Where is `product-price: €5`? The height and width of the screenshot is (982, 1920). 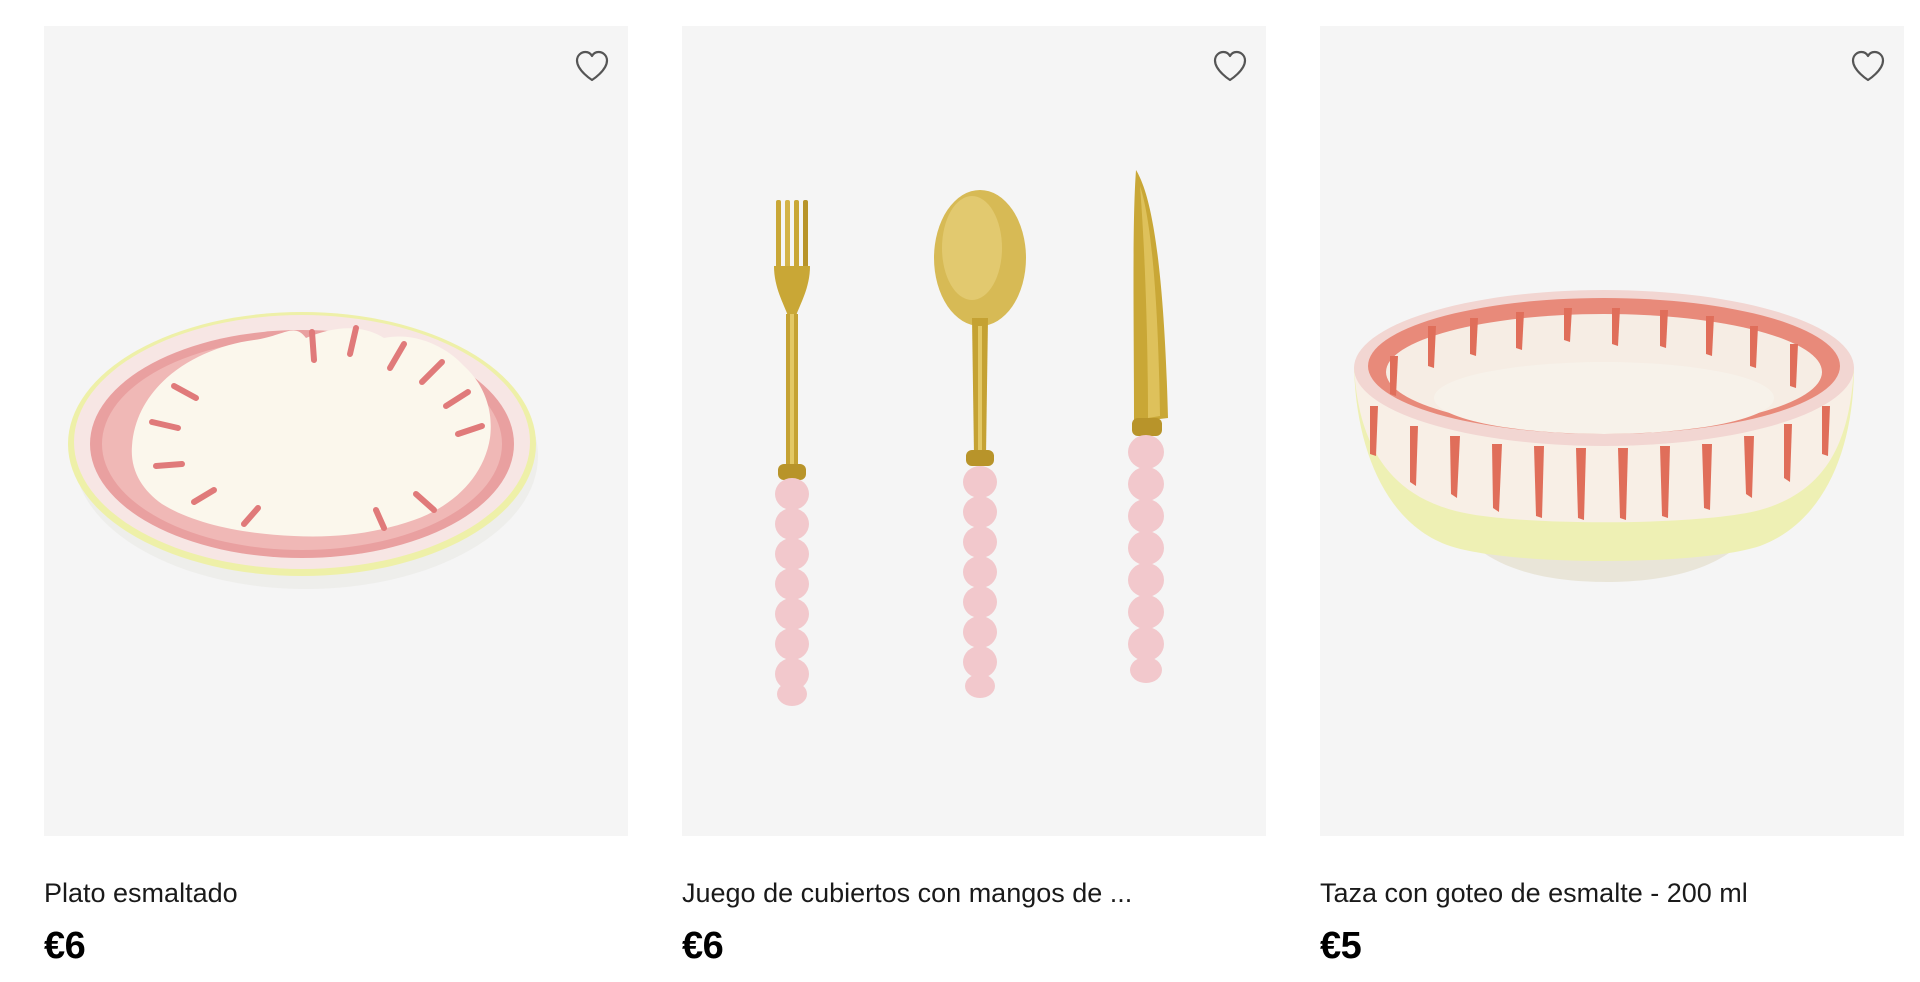
product-price: €5 is located at coordinates (1341, 946).